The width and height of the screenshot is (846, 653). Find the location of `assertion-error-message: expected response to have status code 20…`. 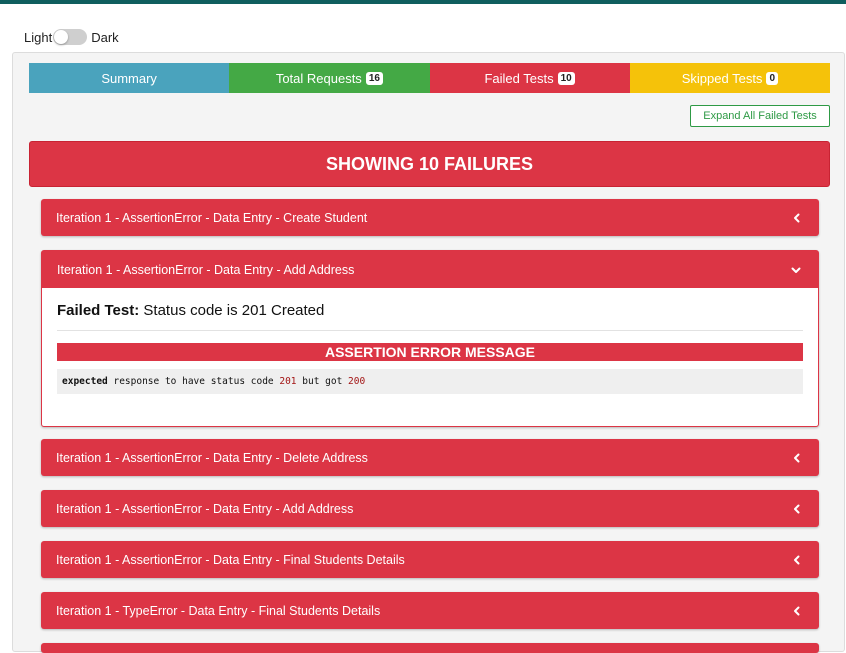

assertion-error-message: expected response to have status code 20… is located at coordinates (430, 381).